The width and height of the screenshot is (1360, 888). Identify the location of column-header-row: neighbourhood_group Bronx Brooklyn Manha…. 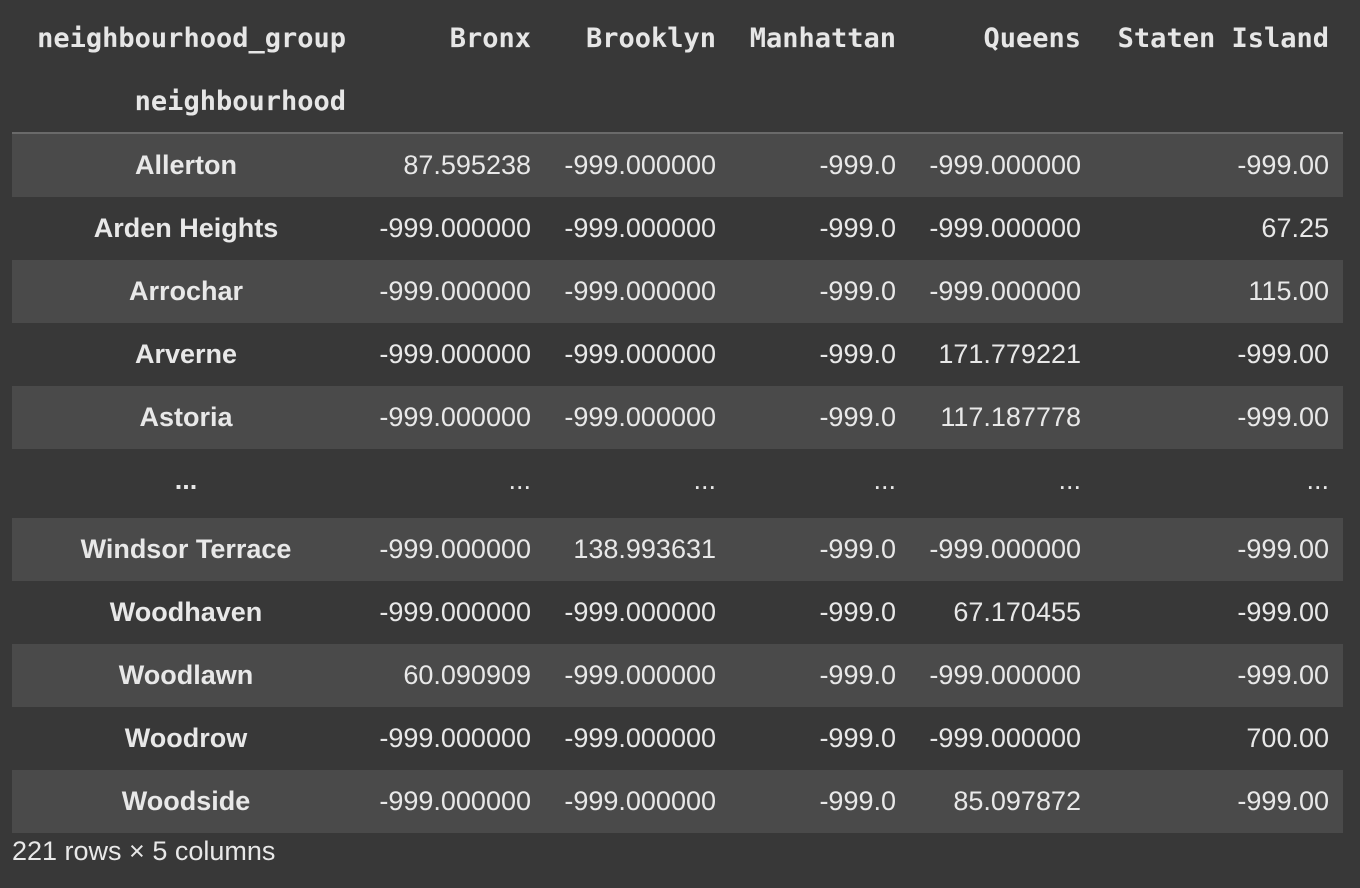
(677, 38).